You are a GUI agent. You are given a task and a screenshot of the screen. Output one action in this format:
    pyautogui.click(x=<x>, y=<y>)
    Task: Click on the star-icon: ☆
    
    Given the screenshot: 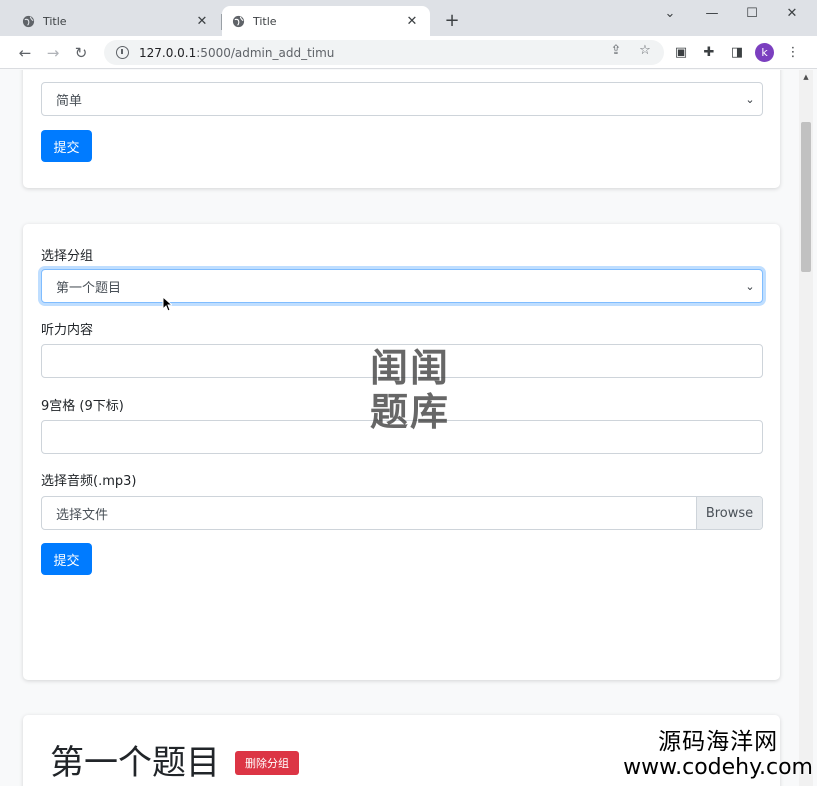 What is the action you would take?
    pyautogui.click(x=645, y=50)
    